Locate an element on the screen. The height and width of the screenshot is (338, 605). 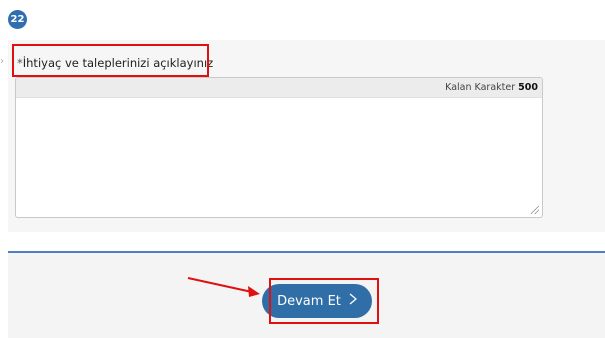
resize-handle-icon is located at coordinates (535, 210).